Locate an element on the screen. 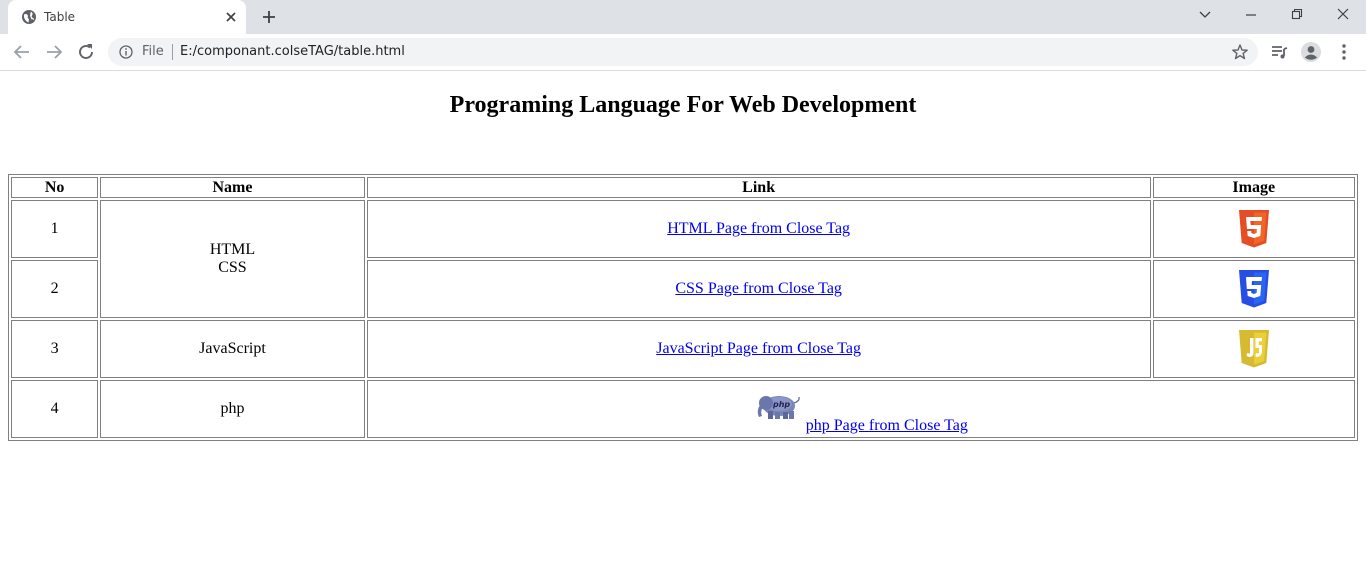 The image size is (1366, 577). php-elephant-icon: php is located at coordinates (778, 407).